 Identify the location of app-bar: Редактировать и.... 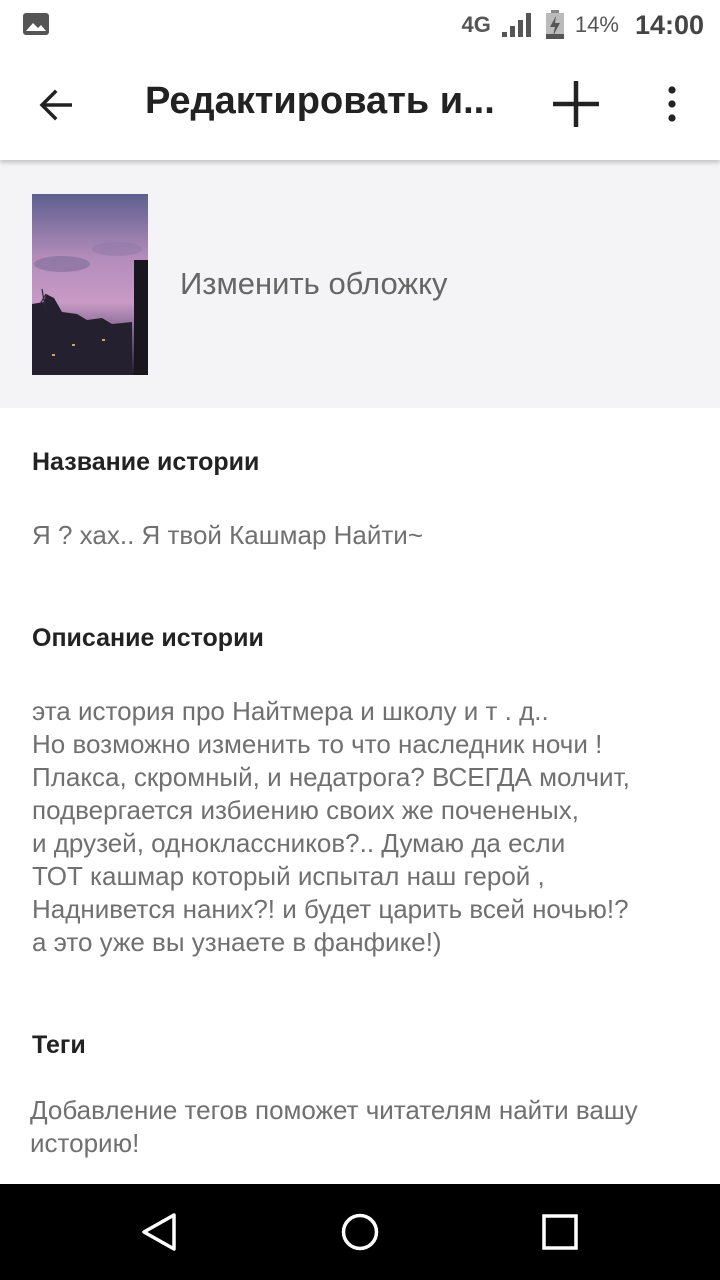
(360, 105).